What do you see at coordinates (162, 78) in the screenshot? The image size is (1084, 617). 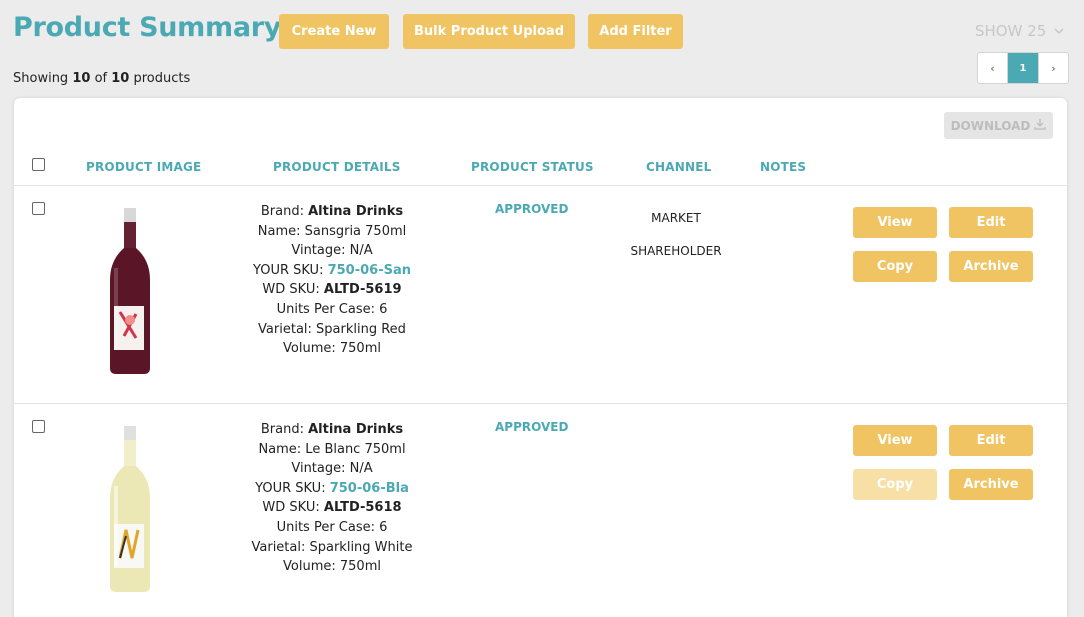 I see `results-suffix: products` at bounding box center [162, 78].